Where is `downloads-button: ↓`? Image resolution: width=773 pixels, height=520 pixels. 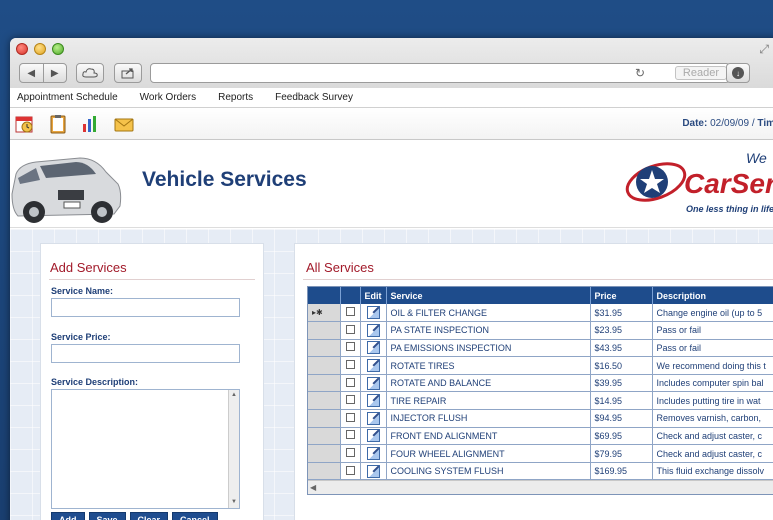 downloads-button: ↓ is located at coordinates (738, 73).